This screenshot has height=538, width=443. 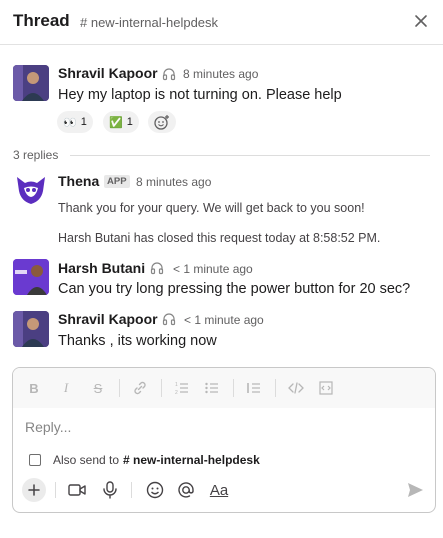 I want to click on thena-logo-avatar, so click(x=31, y=189).